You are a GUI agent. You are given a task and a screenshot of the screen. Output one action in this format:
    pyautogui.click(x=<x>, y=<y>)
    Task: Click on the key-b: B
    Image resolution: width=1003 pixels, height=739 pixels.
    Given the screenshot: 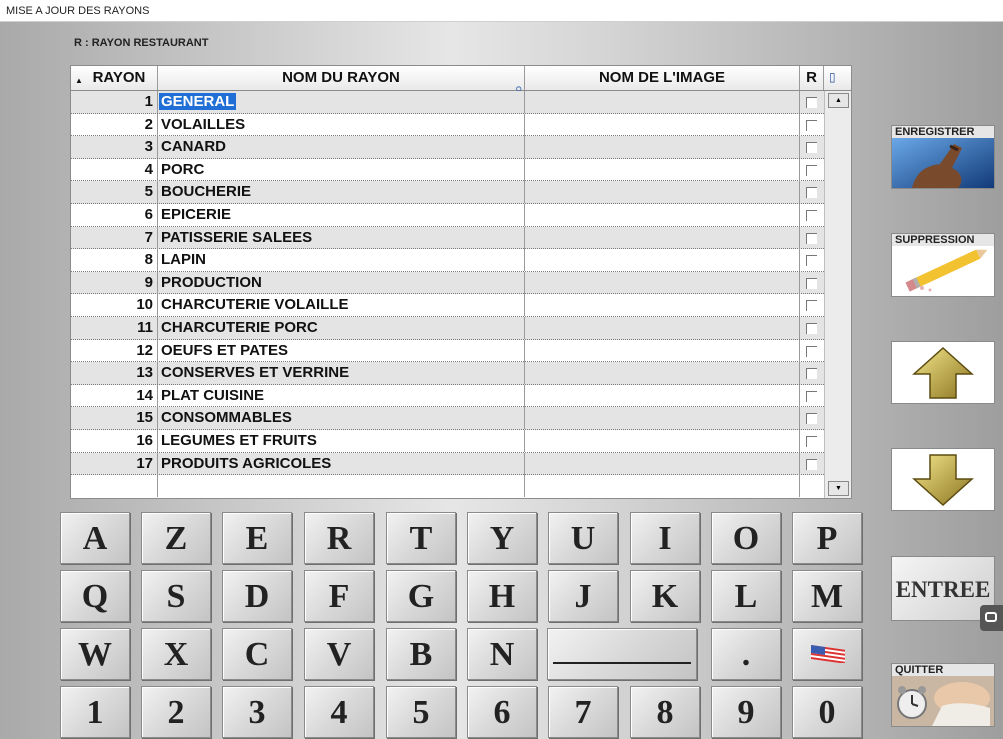 What is the action you would take?
    pyautogui.click(x=421, y=654)
    